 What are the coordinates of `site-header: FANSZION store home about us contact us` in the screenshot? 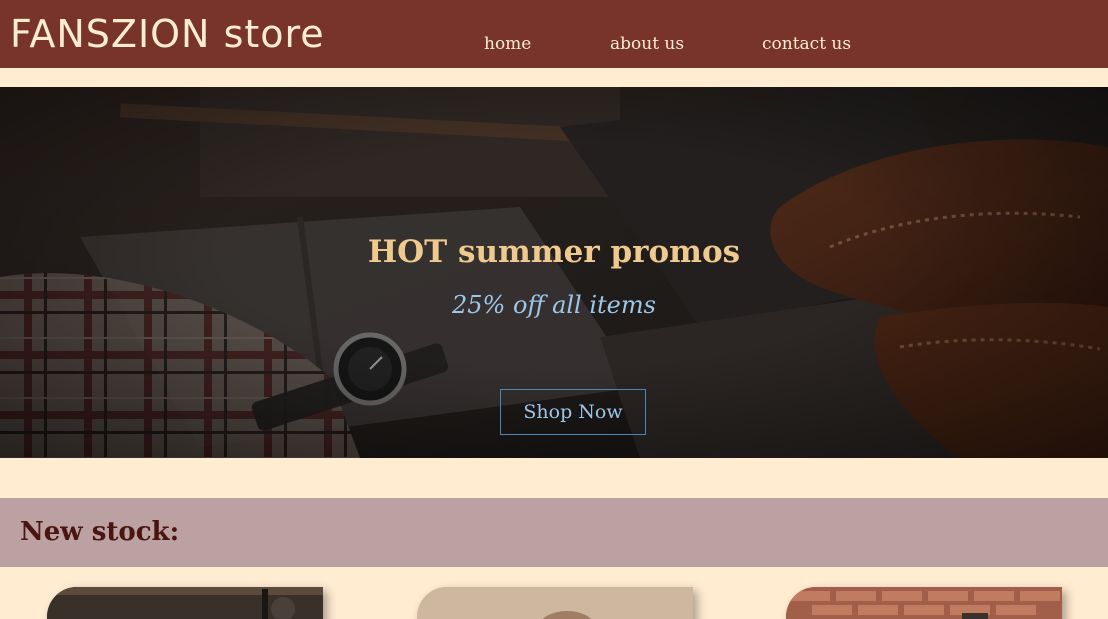 It's located at (554, 34).